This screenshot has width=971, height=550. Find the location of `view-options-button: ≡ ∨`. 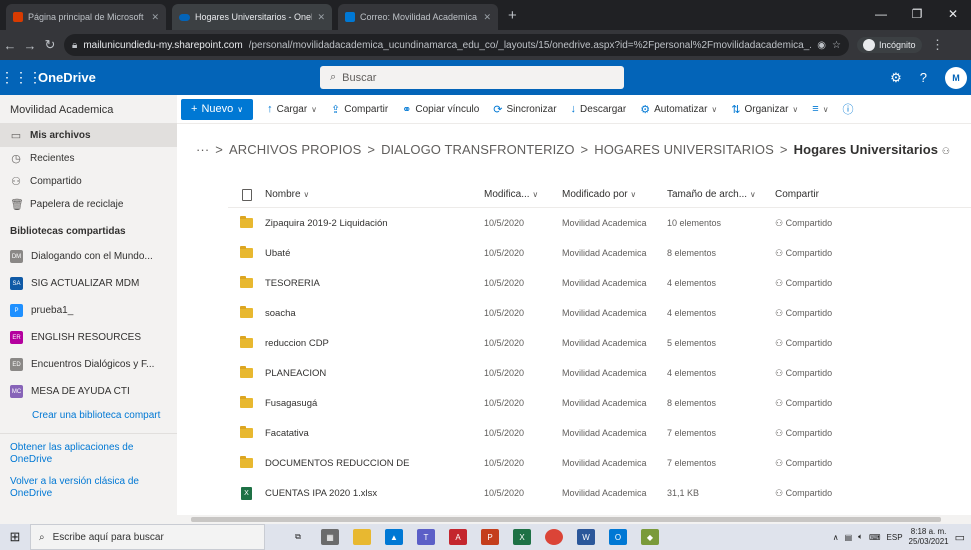

view-options-button: ≡ ∨ is located at coordinates (820, 109).